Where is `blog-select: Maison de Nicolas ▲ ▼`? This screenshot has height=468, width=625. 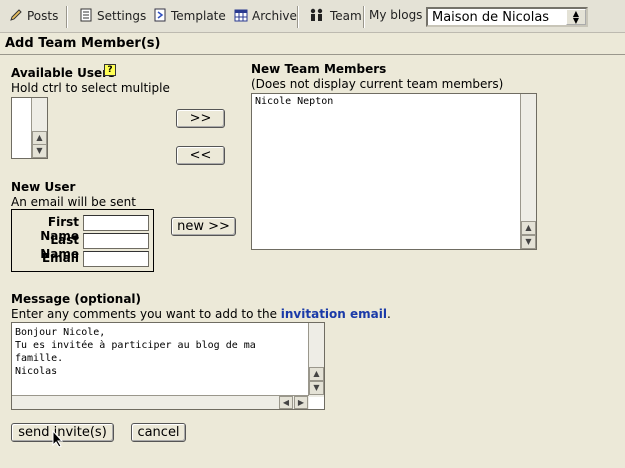
blog-select: Maison de Nicolas ▲ ▼ is located at coordinates (507, 17).